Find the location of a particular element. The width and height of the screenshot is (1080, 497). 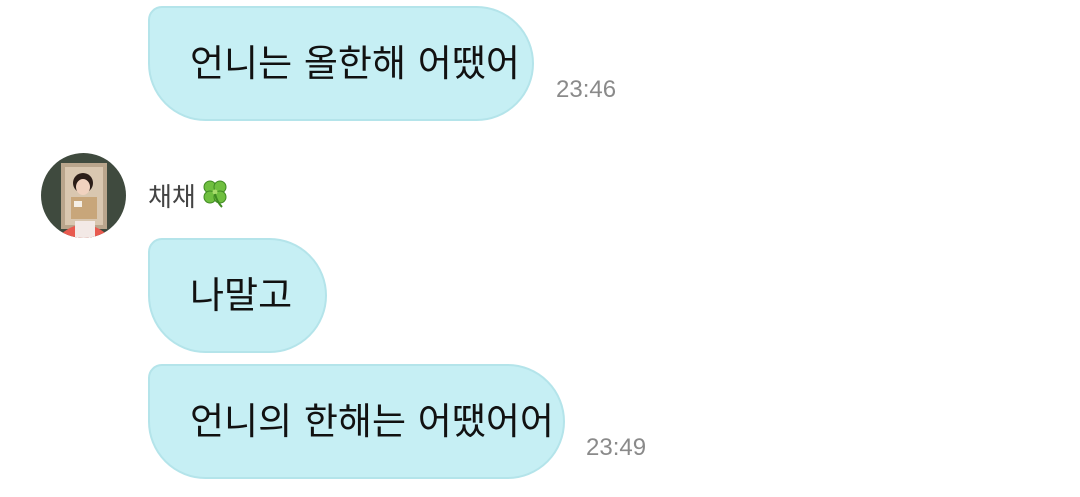

message-bubble: 언니는 올한해 어땠어 is located at coordinates (341, 63).